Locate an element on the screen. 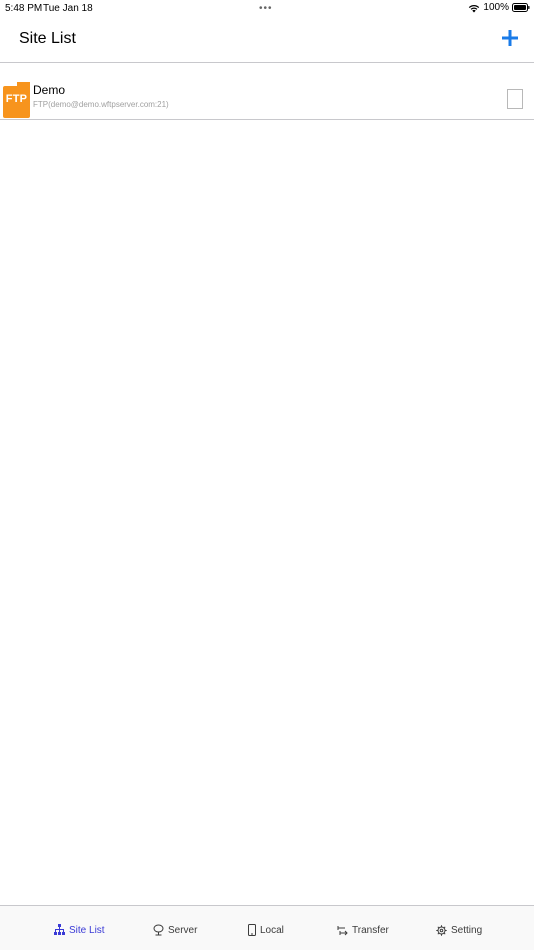  tab-bar: Site List Server Local Transfer Setting is located at coordinates (267, 927).